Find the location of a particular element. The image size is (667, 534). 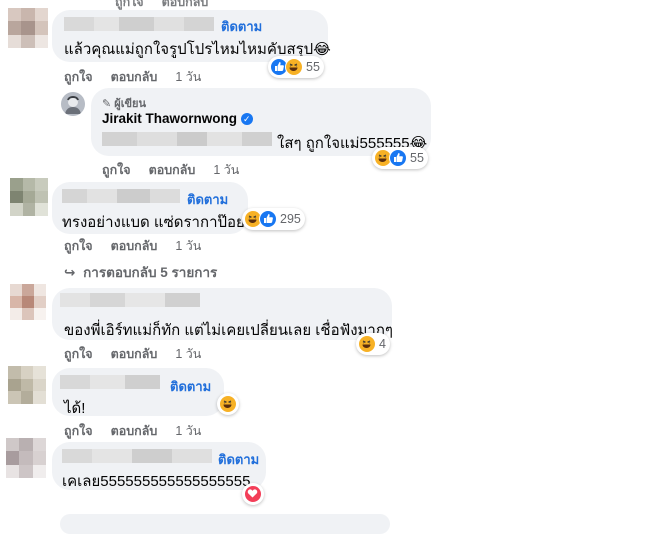

author-name-text: Jirakit Thawornwong is located at coordinates (170, 118).